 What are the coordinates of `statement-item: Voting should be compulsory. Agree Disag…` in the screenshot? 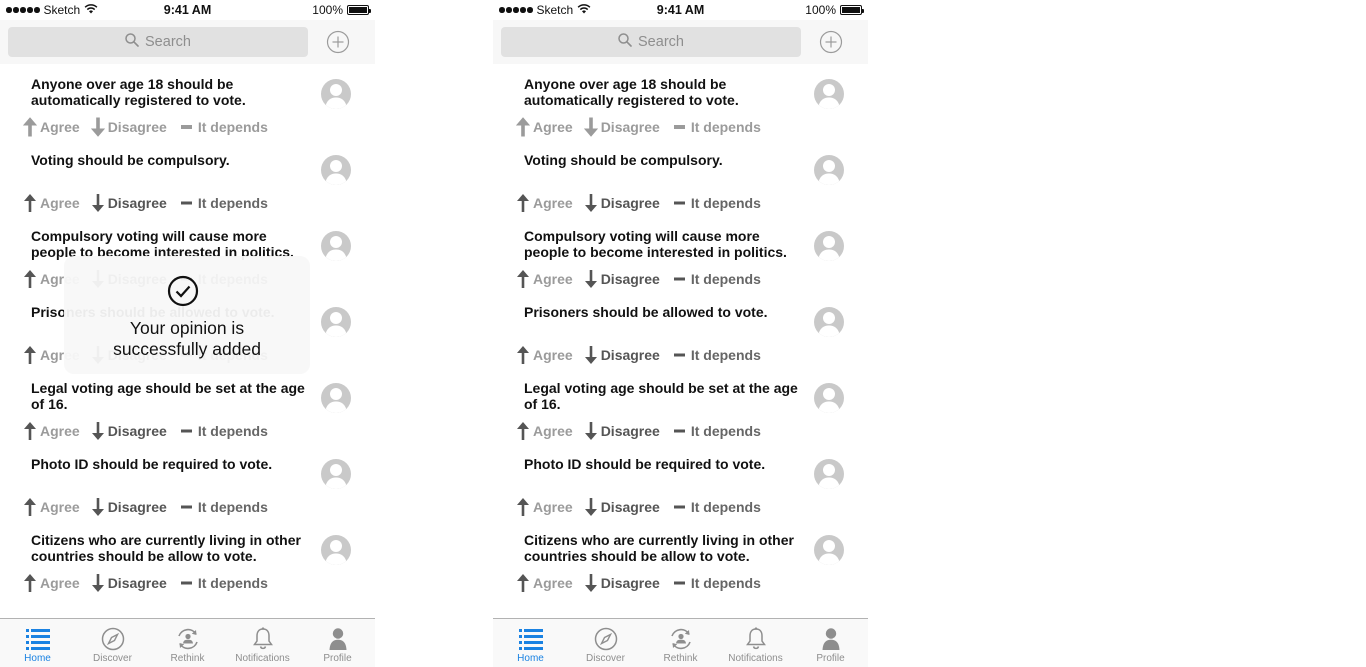 It's located at (187, 178).